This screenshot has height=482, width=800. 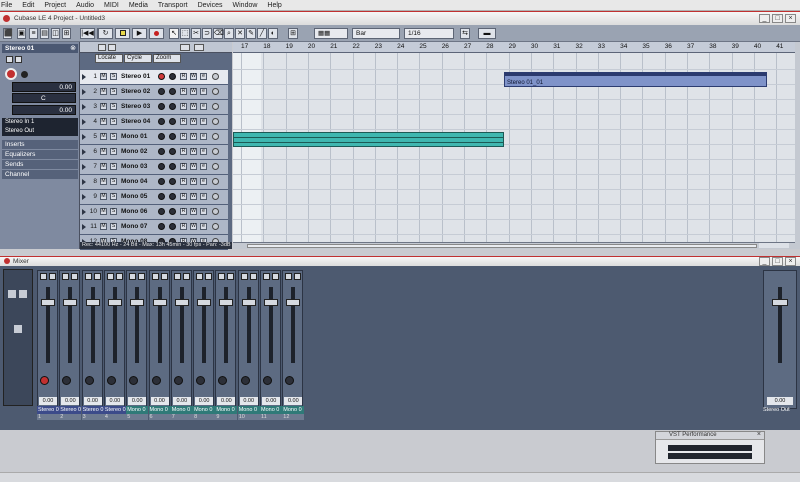 I want to click on global-solo-icon, so click(x=112, y=47).